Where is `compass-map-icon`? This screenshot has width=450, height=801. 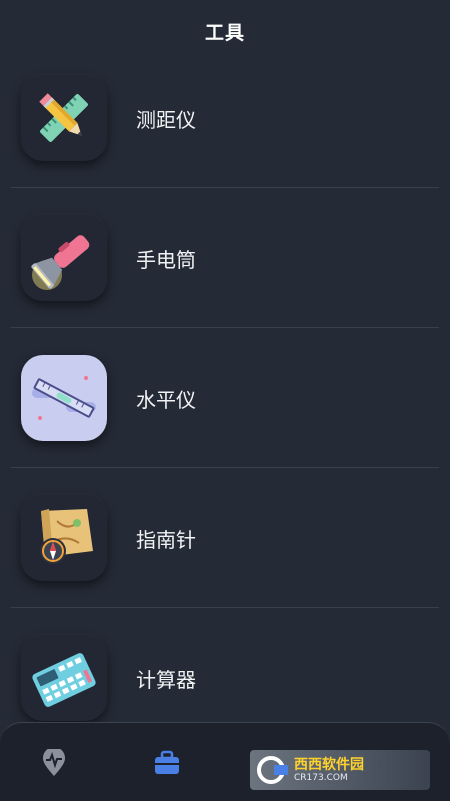 compass-map-icon is located at coordinates (66, 536).